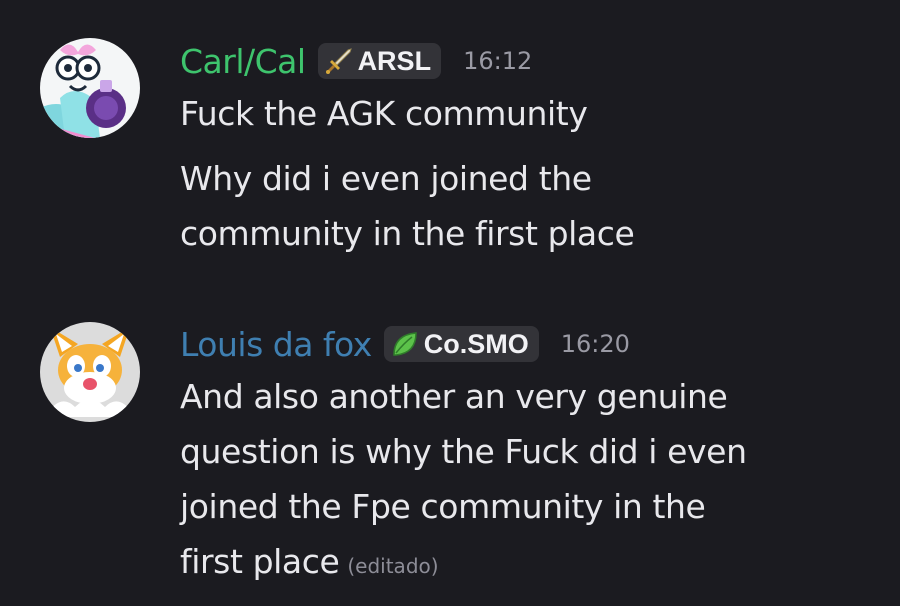 This screenshot has height=606, width=900. I want to click on message-line: question is why the Fuck did i even, so click(463, 451).